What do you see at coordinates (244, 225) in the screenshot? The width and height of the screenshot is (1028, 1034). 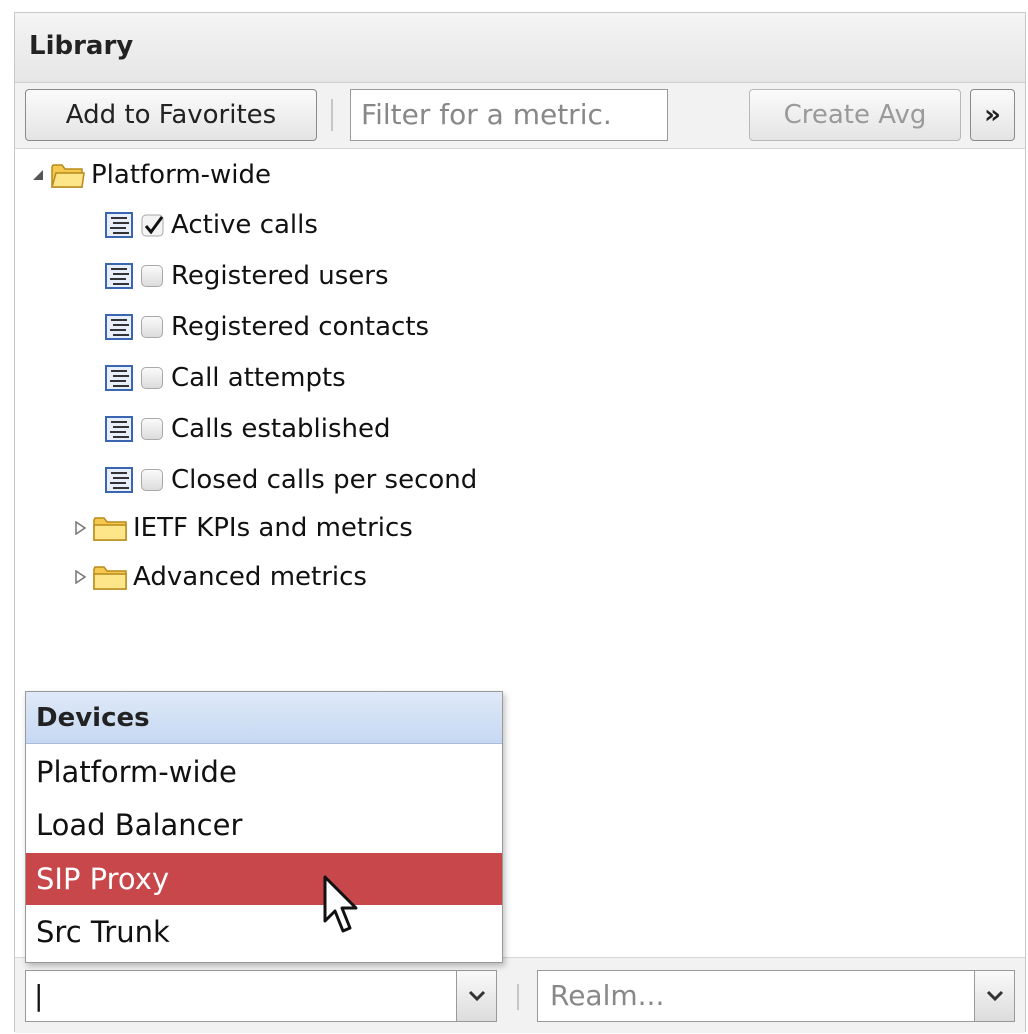 I see `tree-item-label: Active calls` at bounding box center [244, 225].